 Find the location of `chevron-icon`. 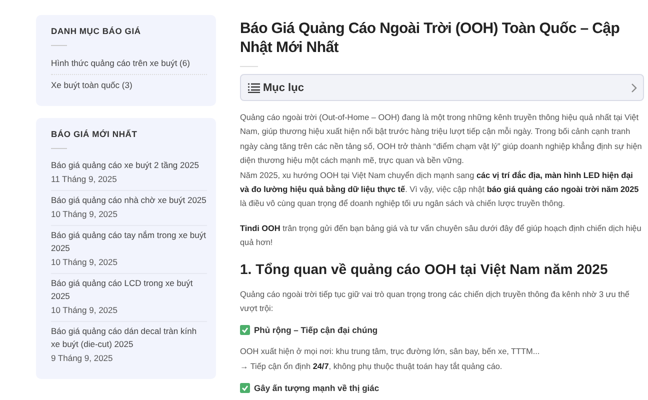

chevron-icon is located at coordinates (634, 87).